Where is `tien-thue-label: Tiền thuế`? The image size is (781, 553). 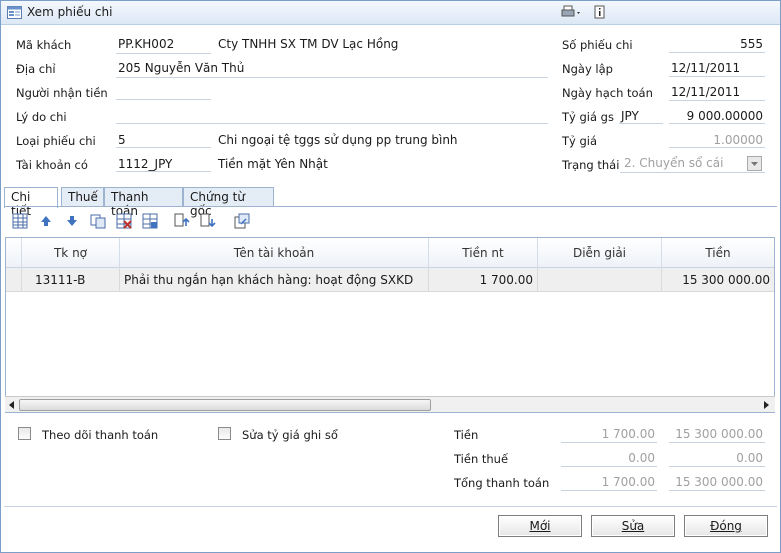 tien-thue-label: Tiền thuế is located at coordinates (481, 459).